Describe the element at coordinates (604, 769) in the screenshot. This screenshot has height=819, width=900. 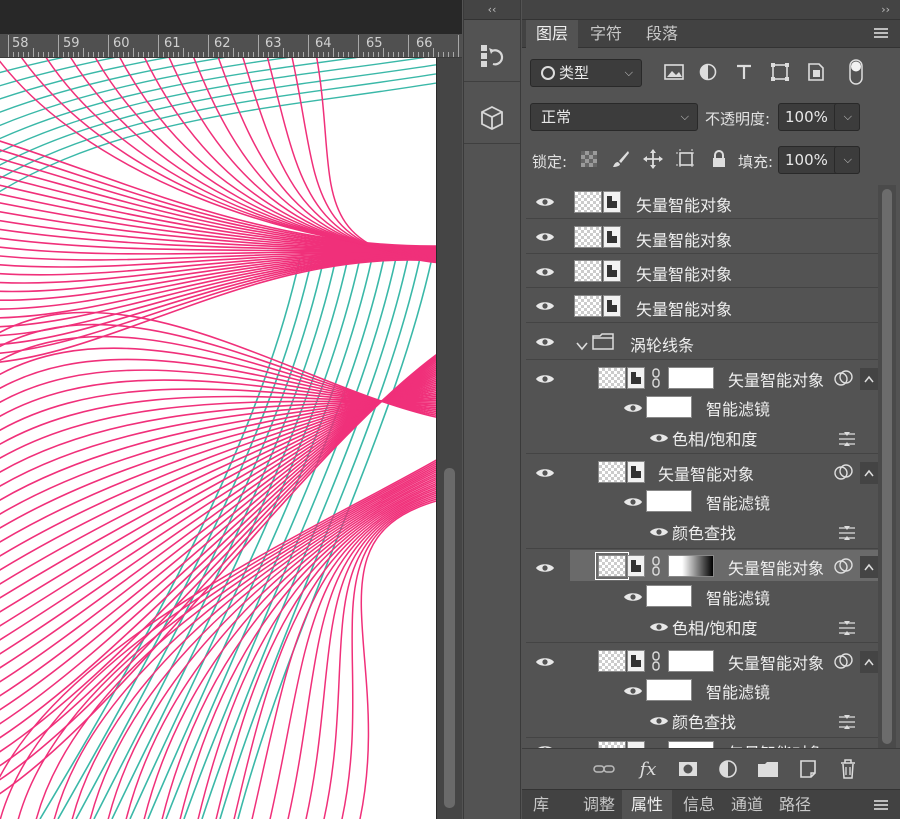
I see `link-layers-icon` at that location.